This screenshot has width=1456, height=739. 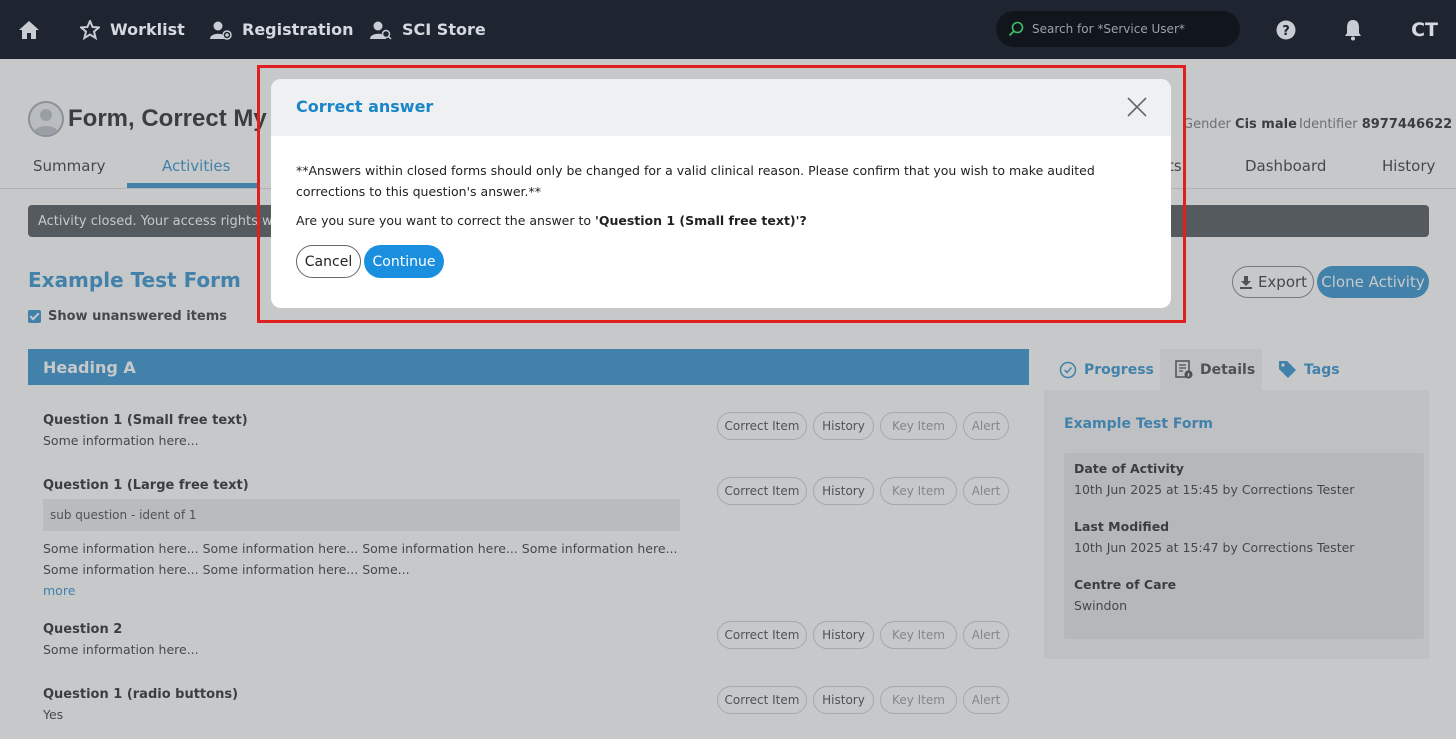 I want to click on nav-worklist-label: Worklist, so click(x=147, y=29).